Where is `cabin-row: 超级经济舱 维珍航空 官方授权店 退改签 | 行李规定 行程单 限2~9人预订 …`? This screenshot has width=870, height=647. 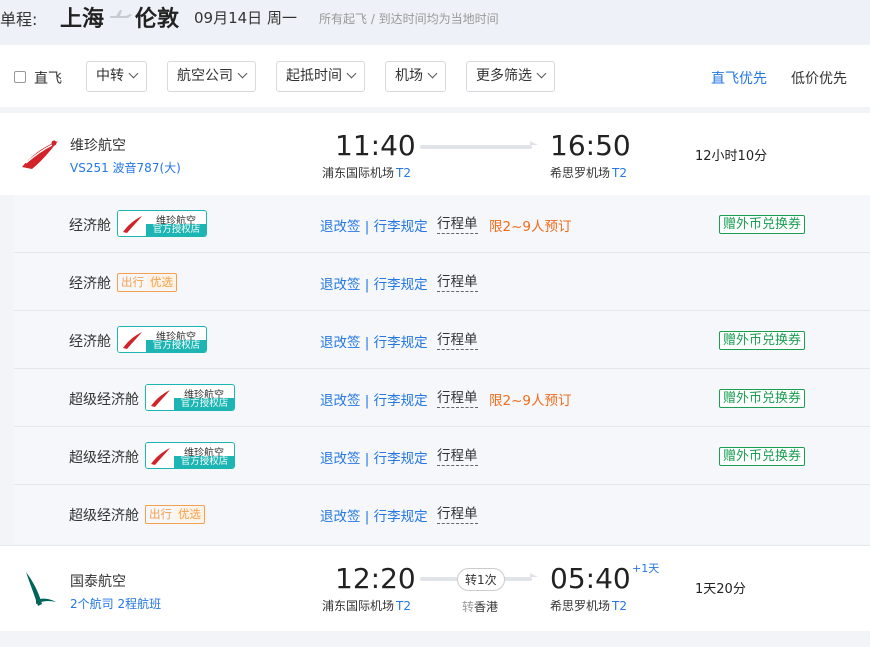 cabin-row: 超级经济舱 维珍航空 官方授权店 退改签 | 行李规定 行程单 限2~9人预订 … is located at coordinates (442, 398).